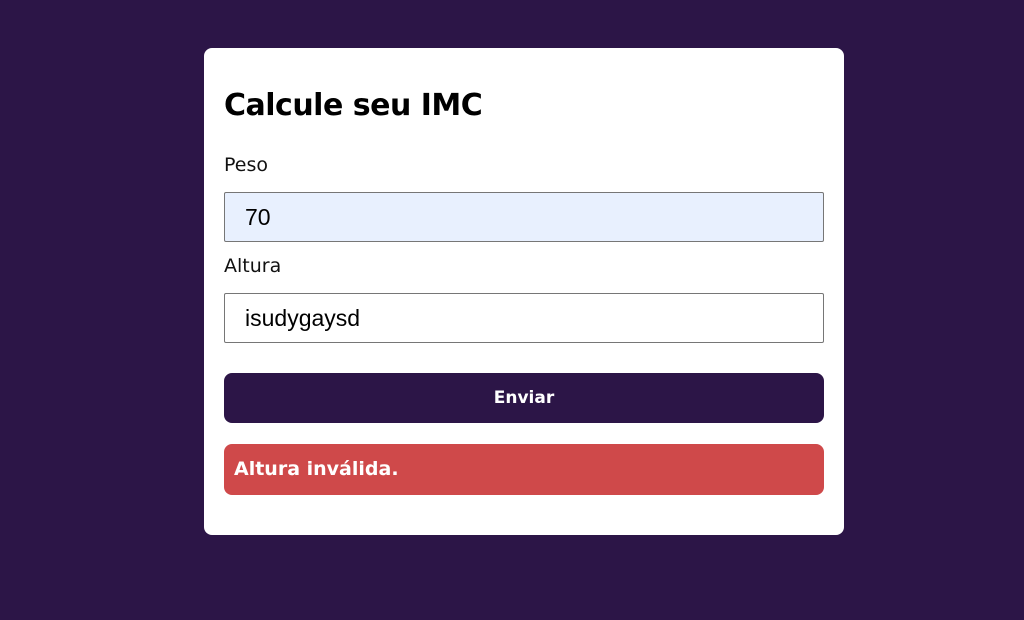 The image size is (1024, 620). What do you see at coordinates (524, 469) in the screenshot?
I see `error-message: Altura inválida.` at bounding box center [524, 469].